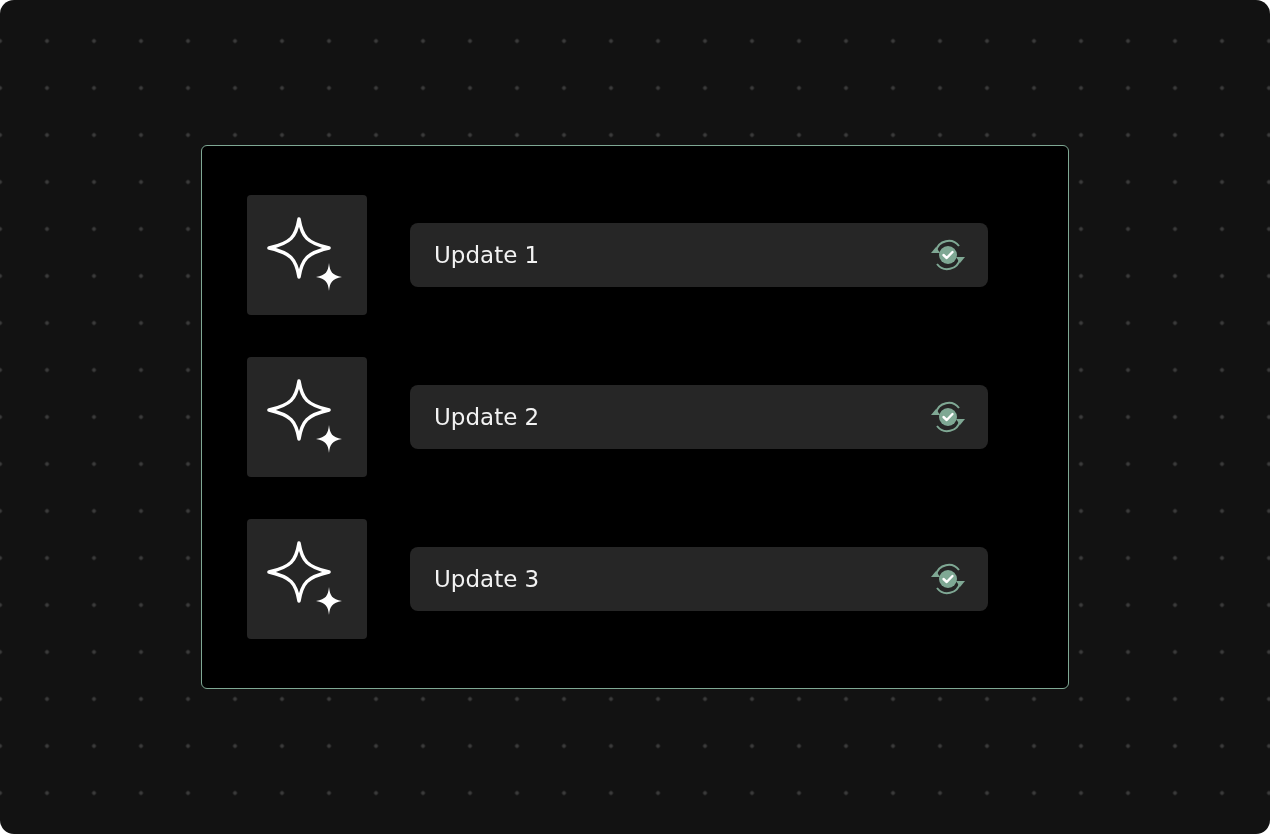 Image resolution: width=1270 pixels, height=834 pixels. Describe the element at coordinates (487, 417) in the screenshot. I see `update-label: Update 2` at that location.